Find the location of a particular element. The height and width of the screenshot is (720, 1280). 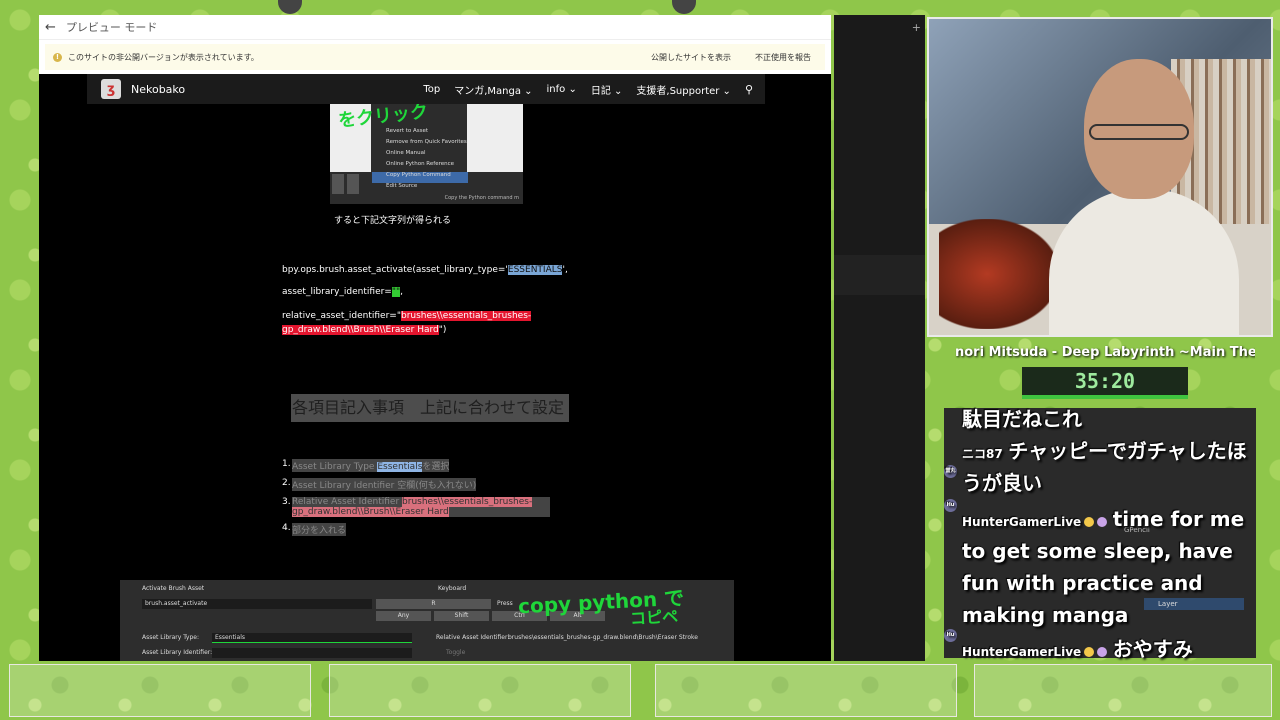

nav-top: Top is located at coordinates (431, 89).